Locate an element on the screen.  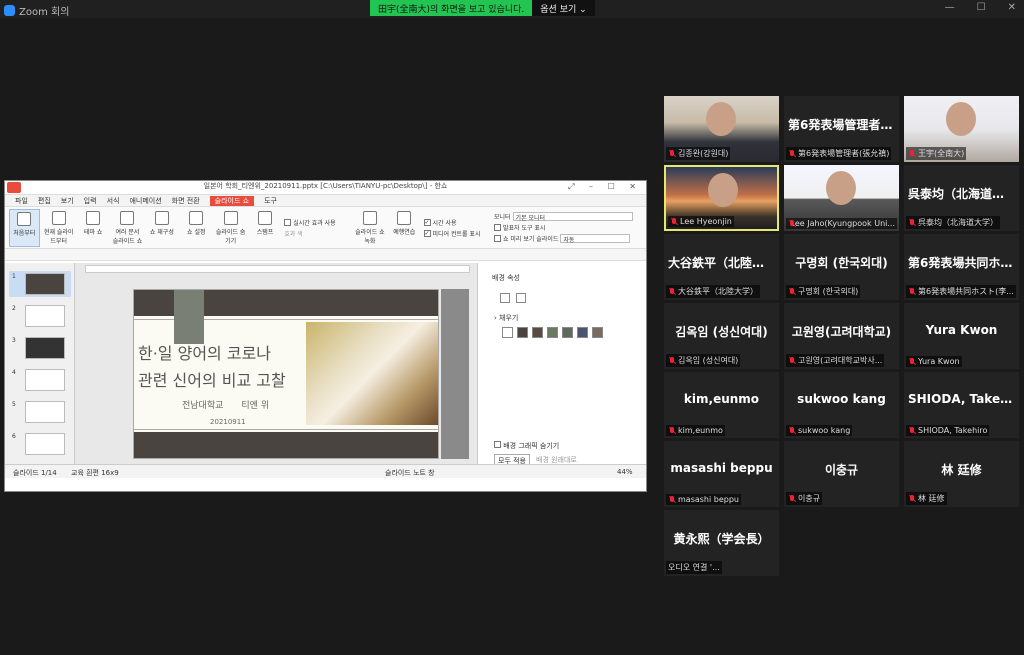
hanshow-logo-icon is located at coordinates (14, 187).